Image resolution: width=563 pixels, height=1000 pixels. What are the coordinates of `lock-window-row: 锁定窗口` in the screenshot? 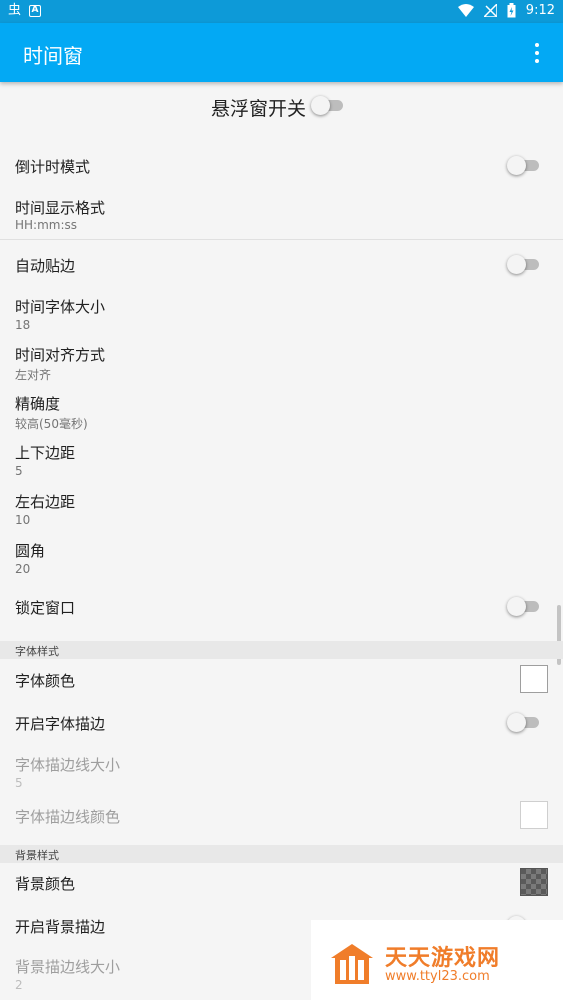 It's located at (281, 607).